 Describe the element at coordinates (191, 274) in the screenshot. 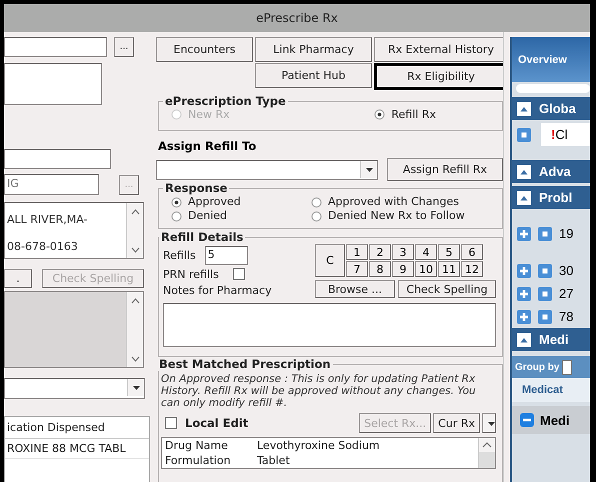

I see `field-label: PRN refills` at that location.